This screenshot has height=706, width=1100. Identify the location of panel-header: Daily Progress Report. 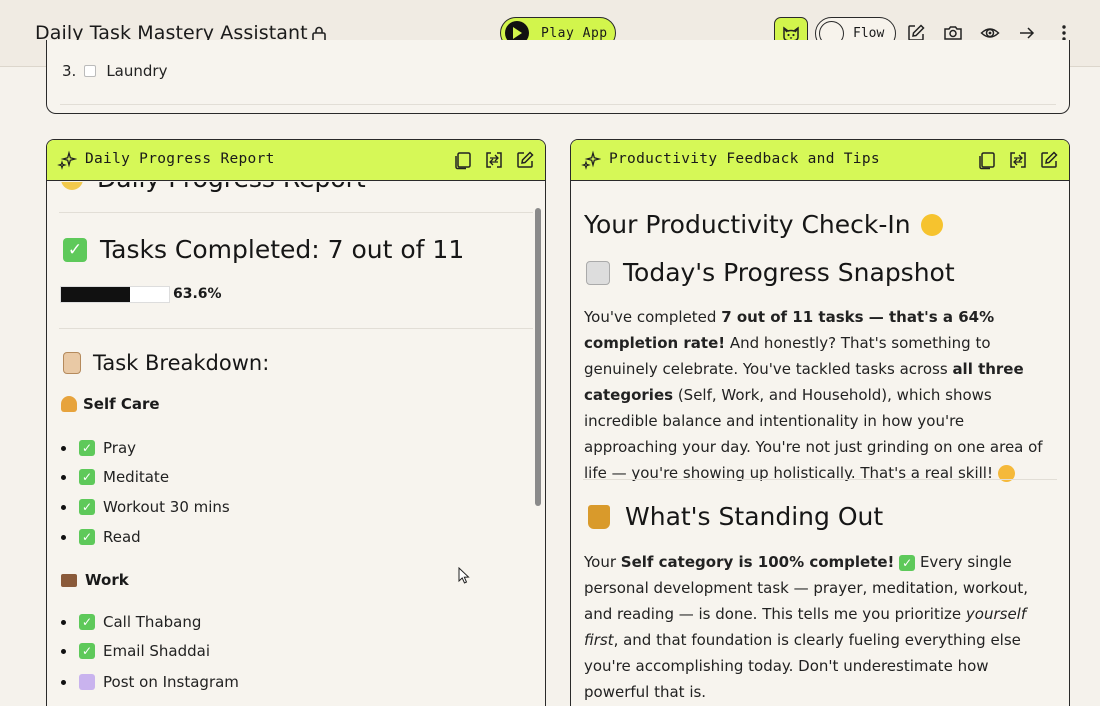
(296, 160).